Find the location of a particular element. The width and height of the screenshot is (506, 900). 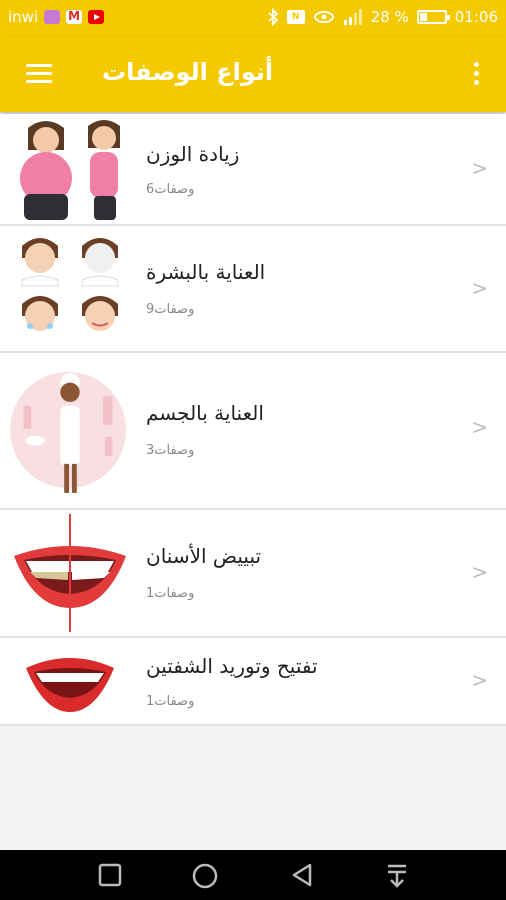

home-icon is located at coordinates (205, 876).